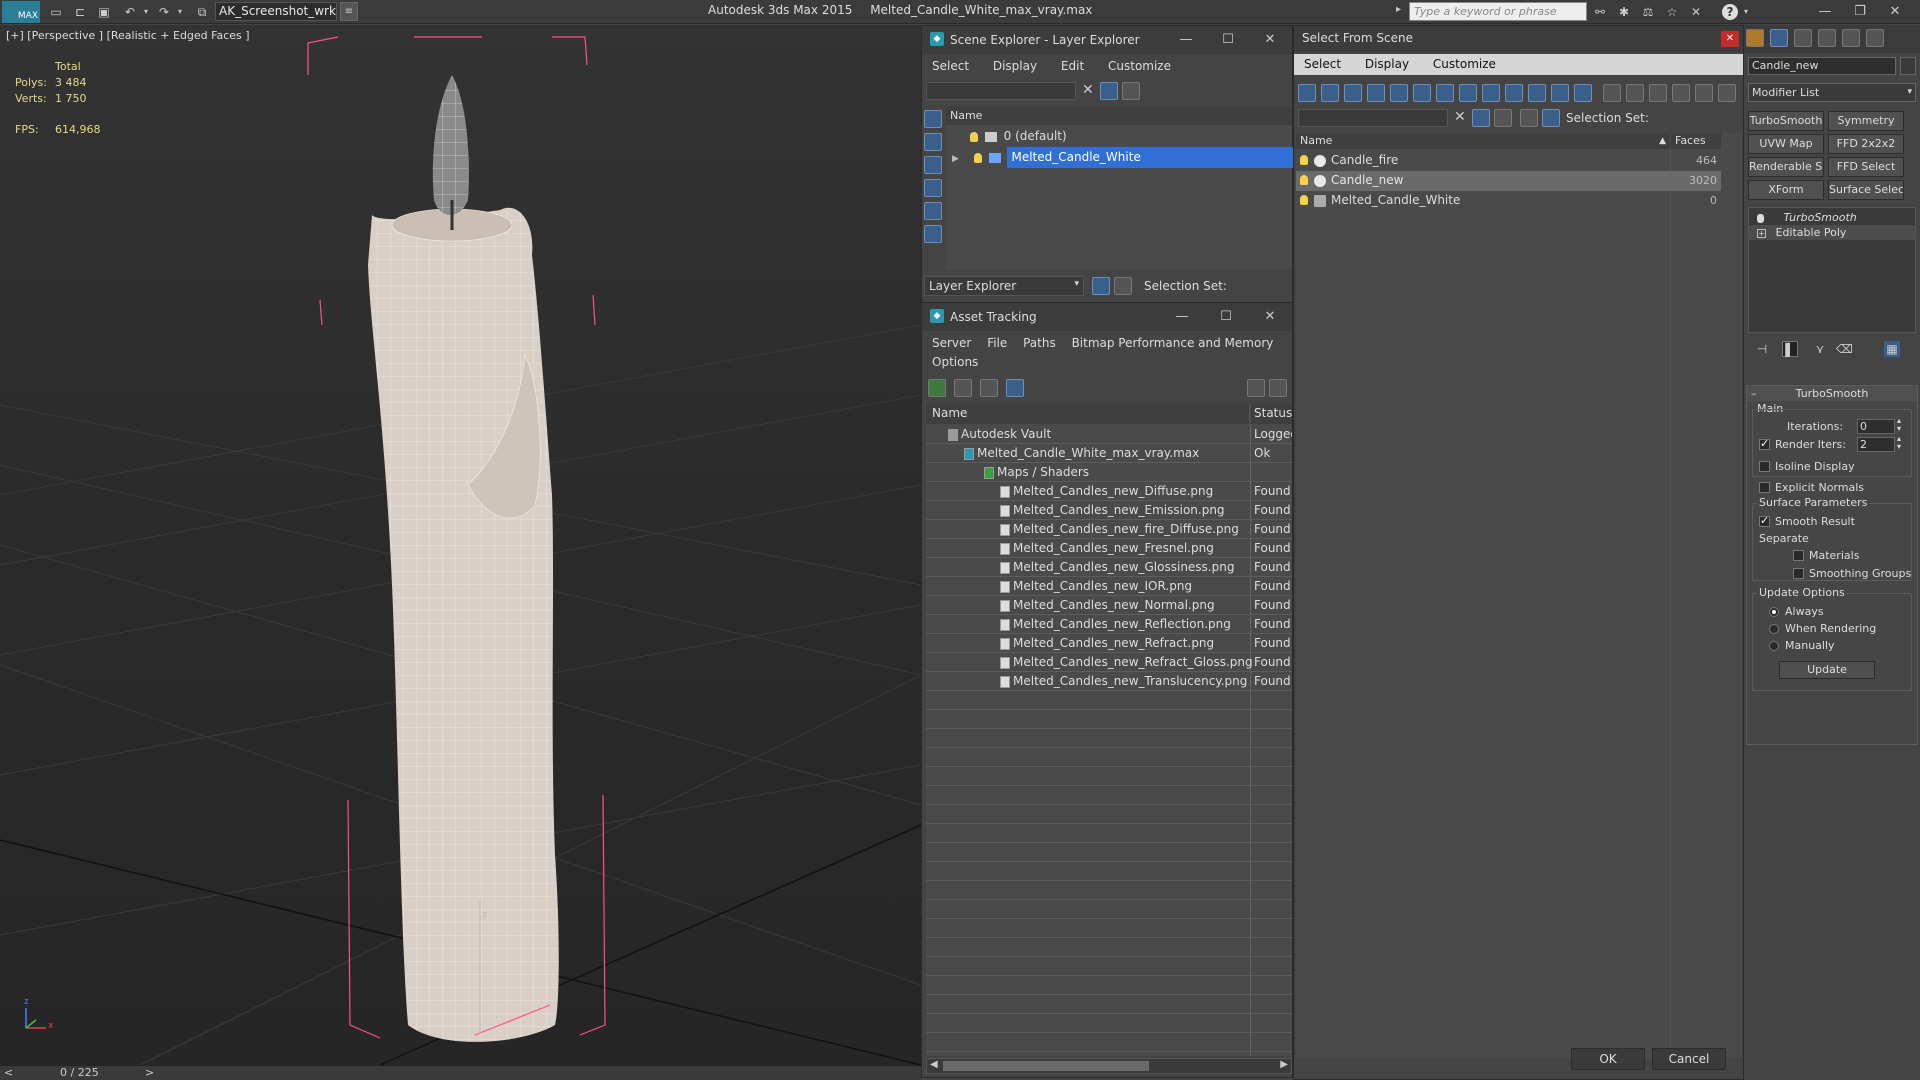 The height and width of the screenshot is (1080, 1920). What do you see at coordinates (1109, 643) in the screenshot?
I see `asset-row: Melted_Candles_new_Refract.png Found` at bounding box center [1109, 643].